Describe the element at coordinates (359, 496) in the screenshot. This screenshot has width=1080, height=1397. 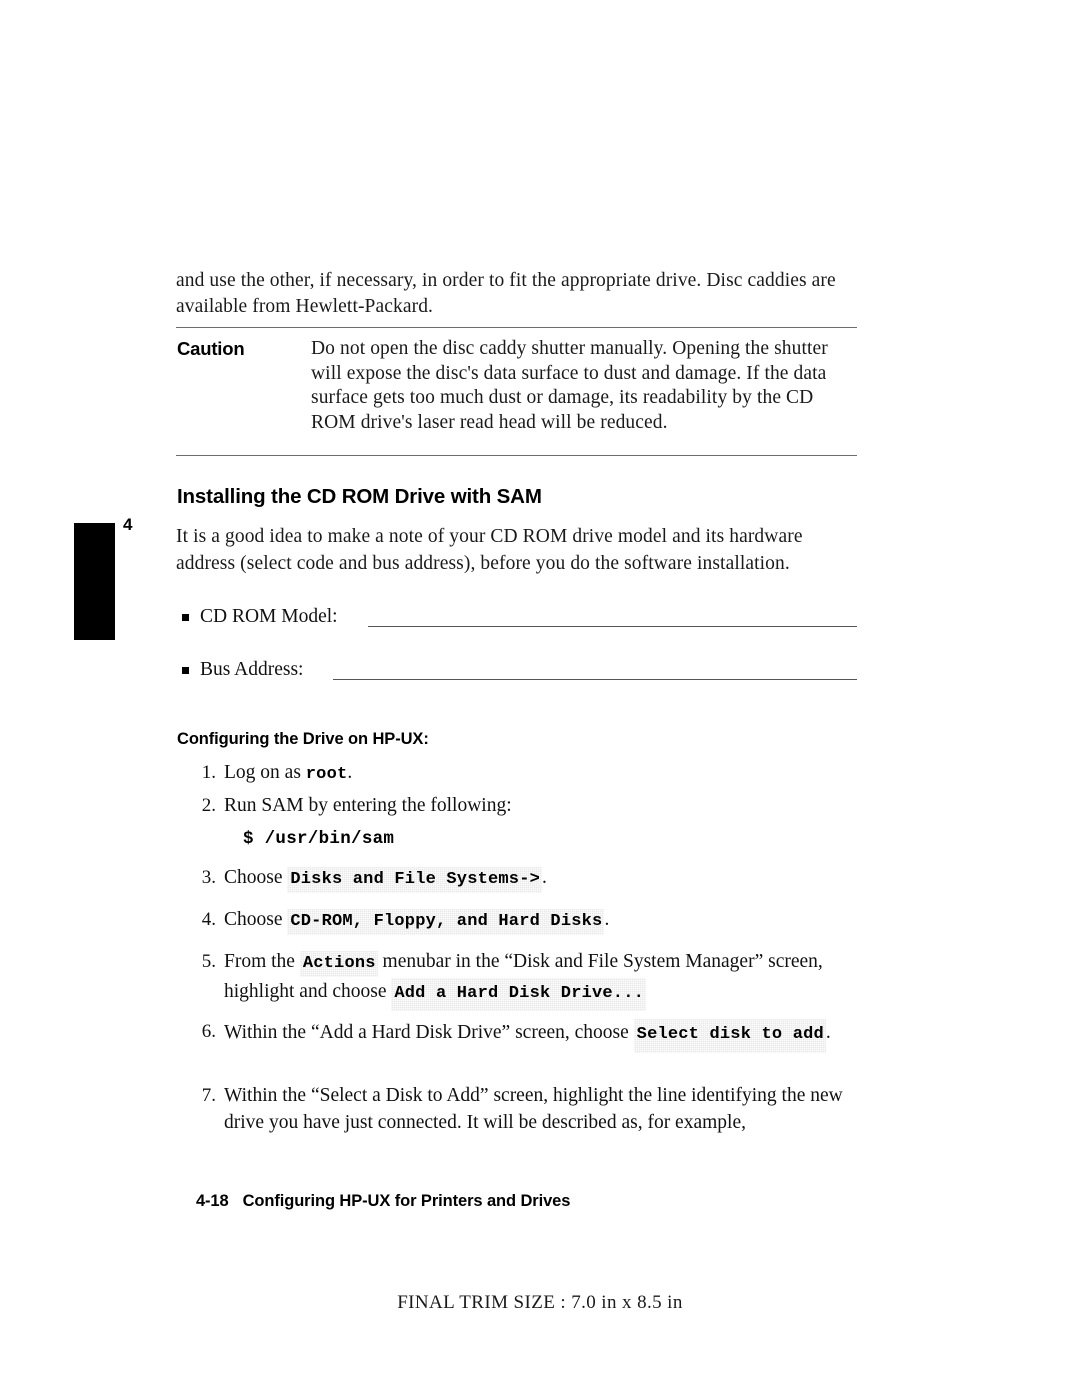
I see `section-heading: Installing the CD ROM Drive with SAM` at that location.